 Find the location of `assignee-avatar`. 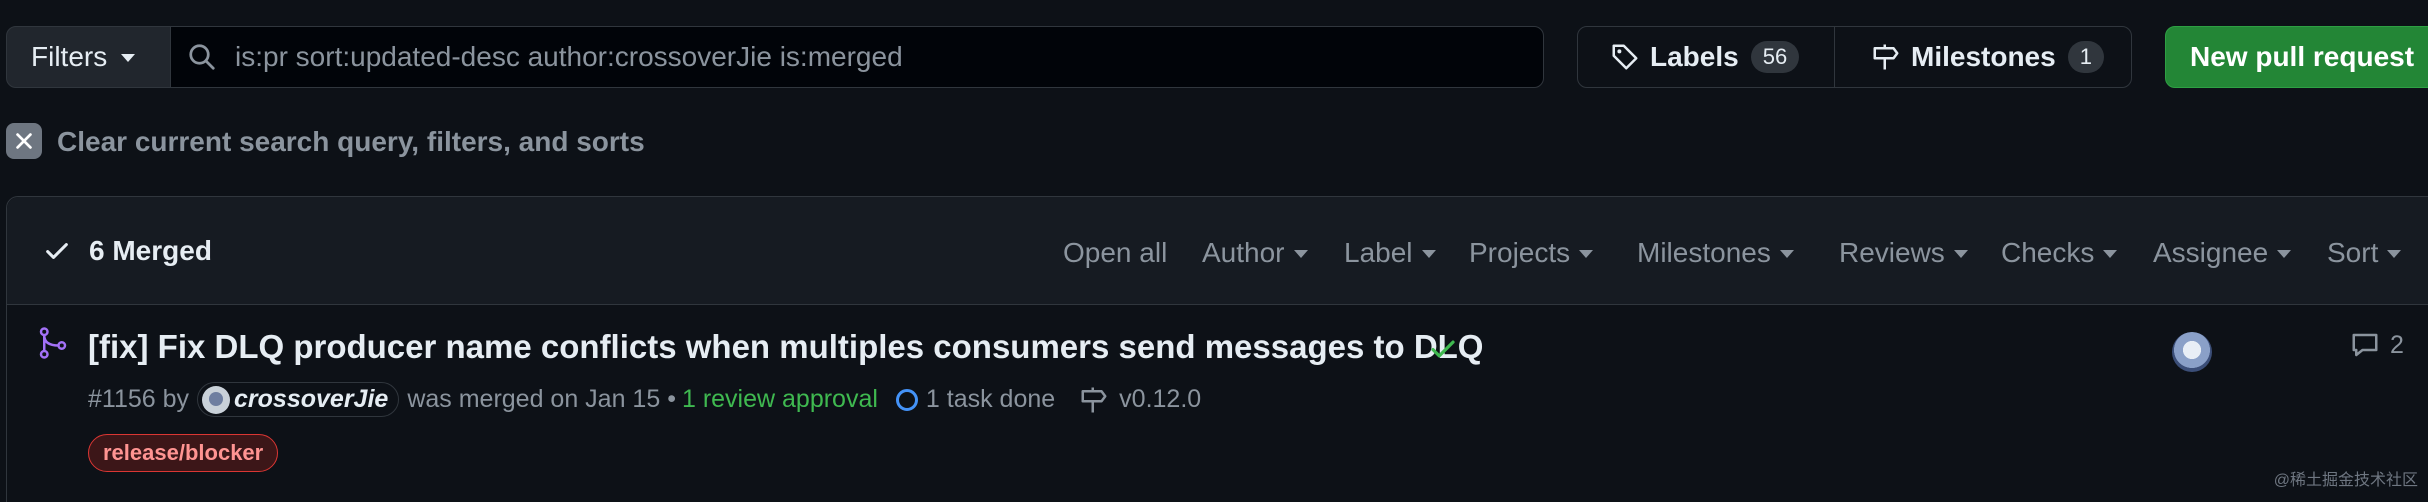

assignee-avatar is located at coordinates (2192, 352).